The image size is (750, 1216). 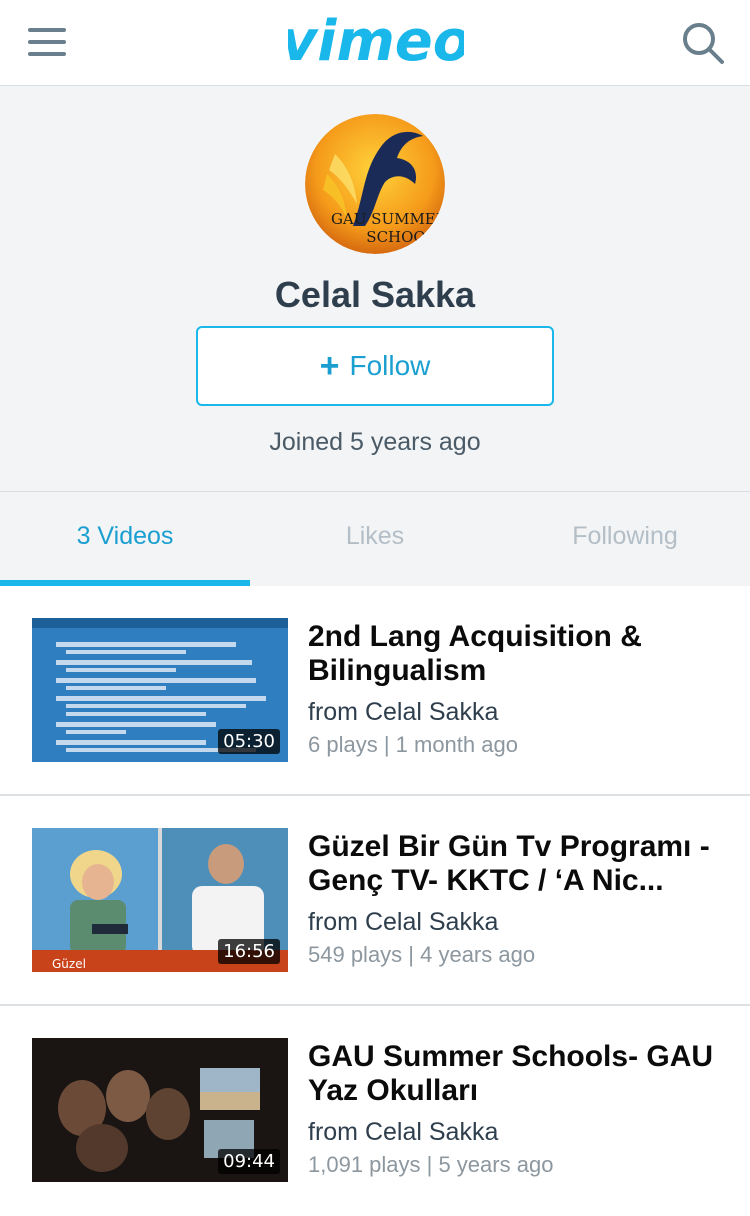 What do you see at coordinates (125, 539) in the screenshot?
I see `tab-videos: 3 Videos` at bounding box center [125, 539].